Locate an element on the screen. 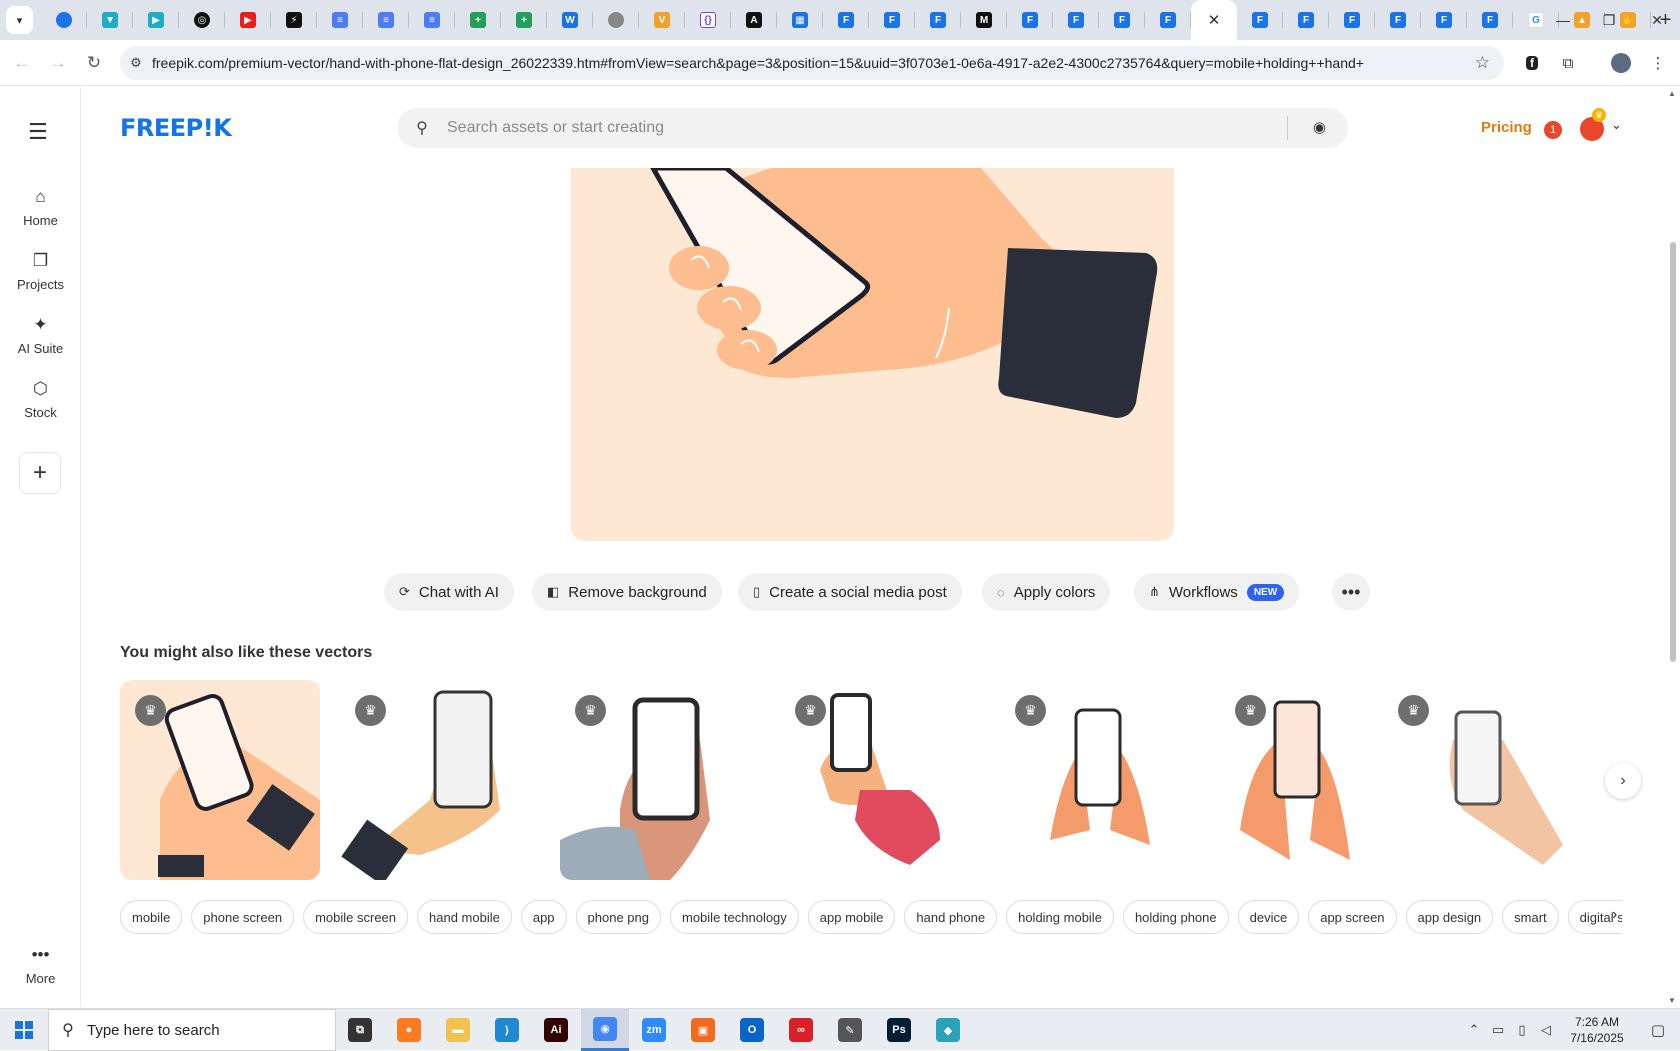 The image size is (1680, 1051). page-scrollbar: ▲ ▼ is located at coordinates (1673, 547).